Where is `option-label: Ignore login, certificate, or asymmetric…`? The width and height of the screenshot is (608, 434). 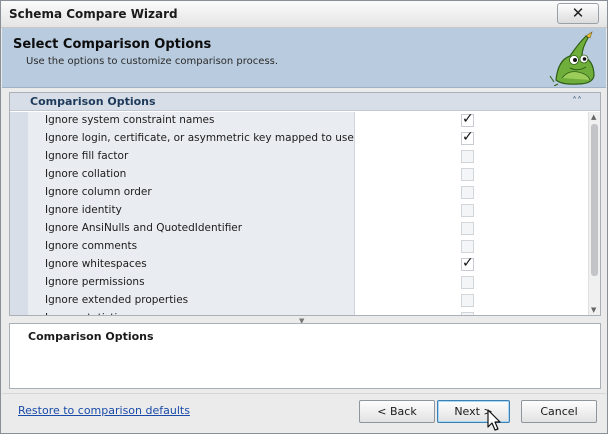
option-label: Ignore login, certificate, or asymmetric… is located at coordinates (191, 139).